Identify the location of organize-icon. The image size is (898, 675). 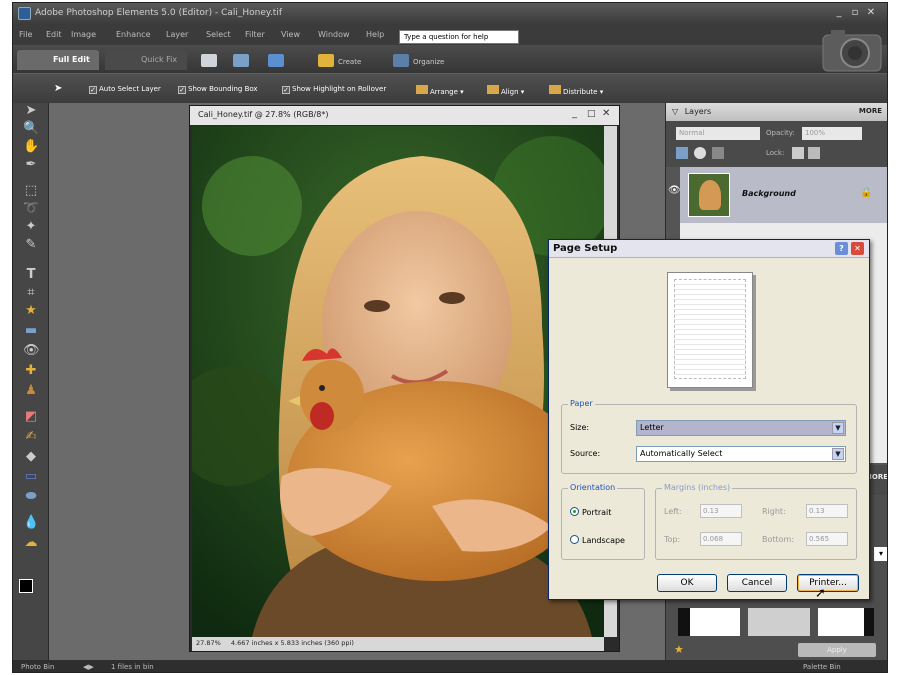
(401, 60).